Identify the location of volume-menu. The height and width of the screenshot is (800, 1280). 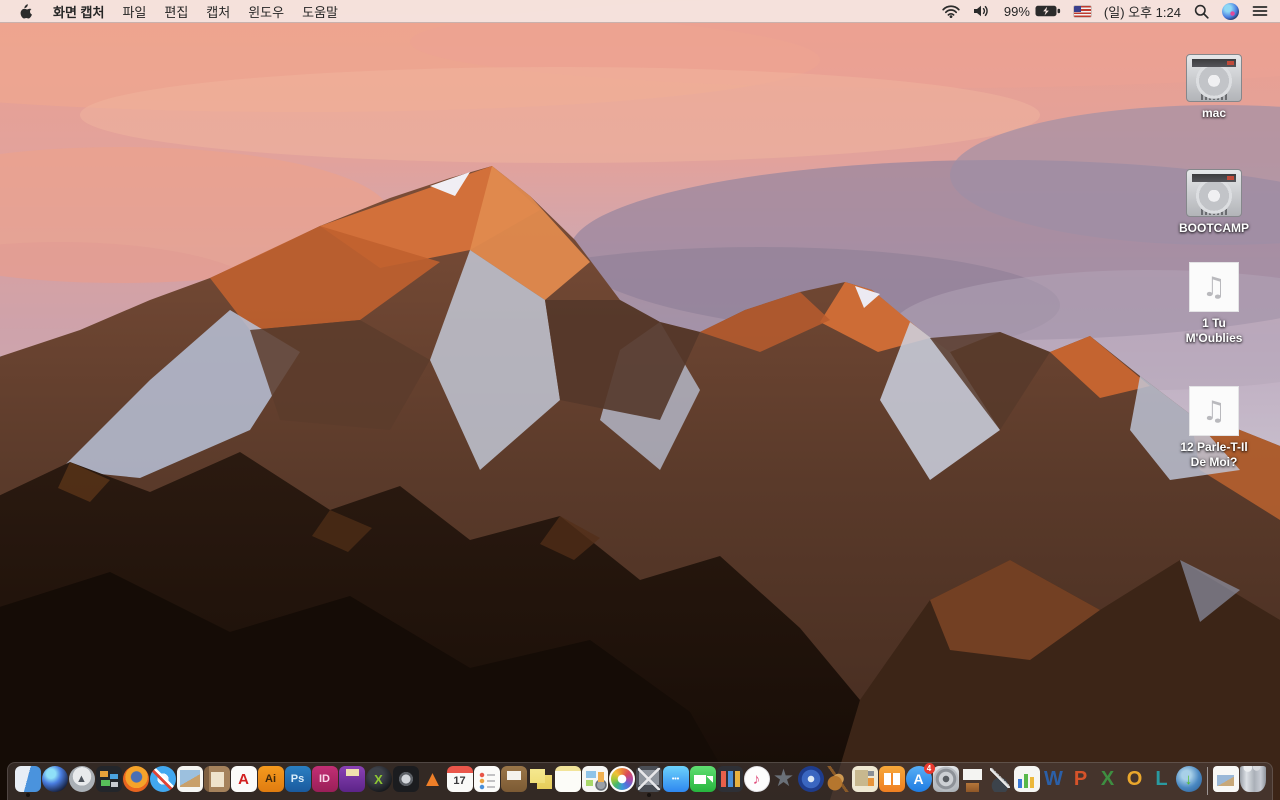
(982, 11).